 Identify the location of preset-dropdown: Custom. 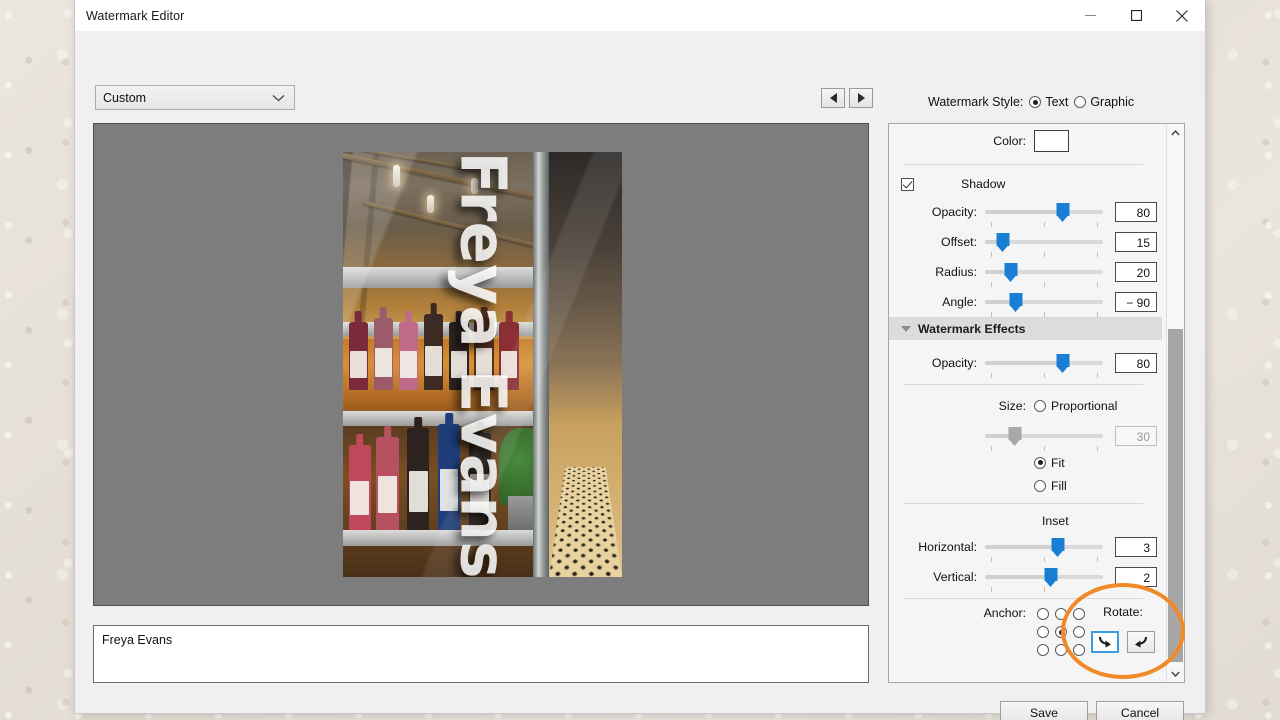
(195, 97).